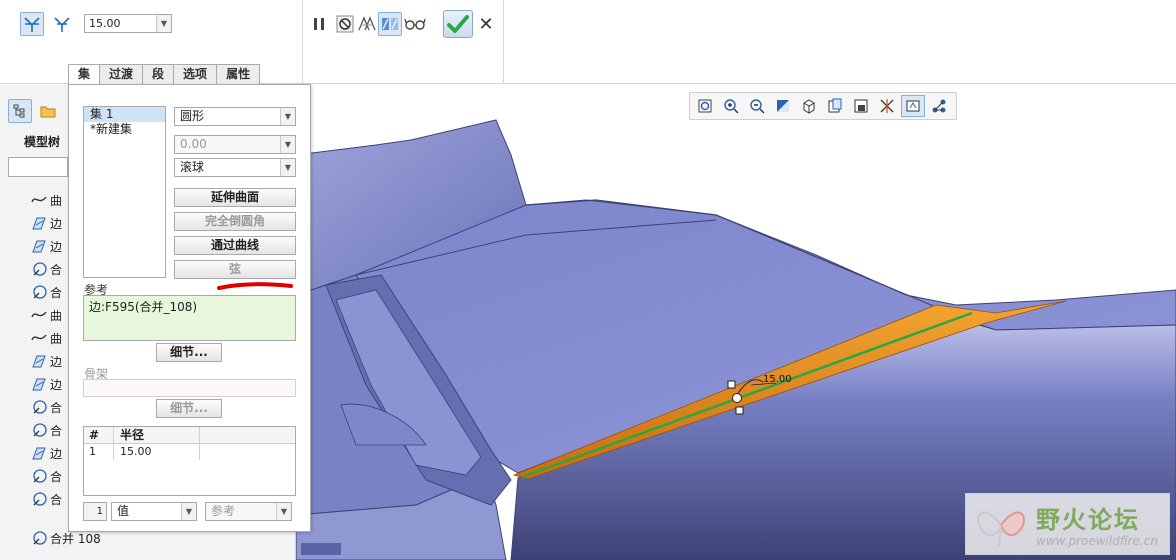 This screenshot has height=560, width=1176. Describe the element at coordinates (128, 23) in the screenshot. I see `radius-value-combo: 15.00 ▼` at that location.